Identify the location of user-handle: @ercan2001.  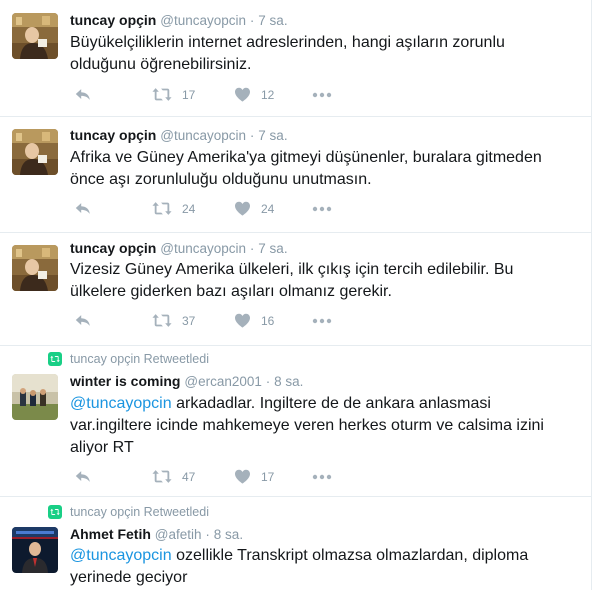
(223, 381).